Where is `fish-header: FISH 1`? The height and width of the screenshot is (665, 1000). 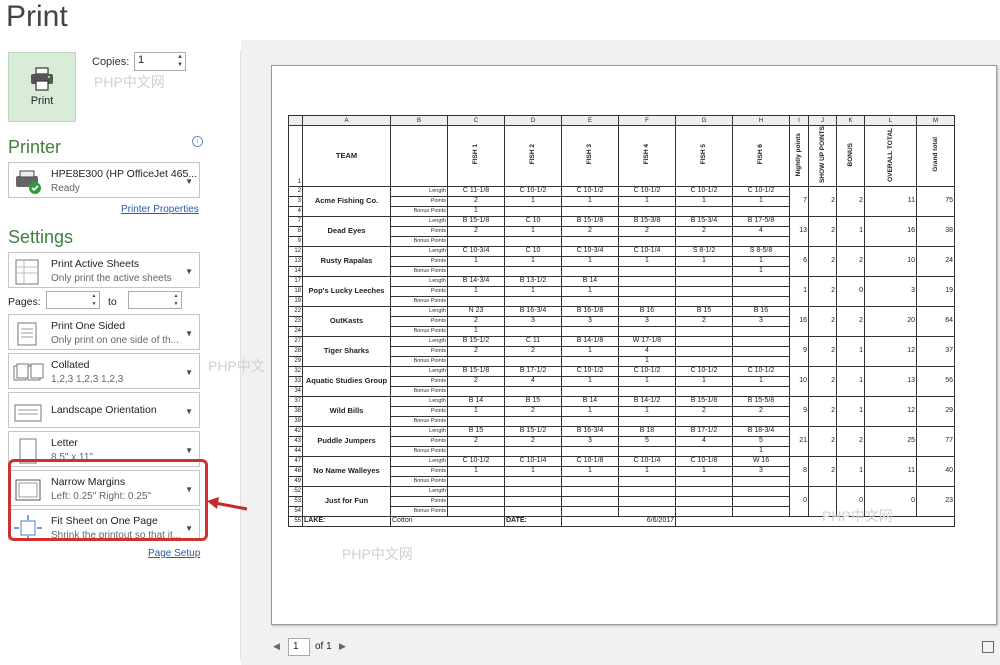 fish-header: FISH 1 is located at coordinates (476, 156).